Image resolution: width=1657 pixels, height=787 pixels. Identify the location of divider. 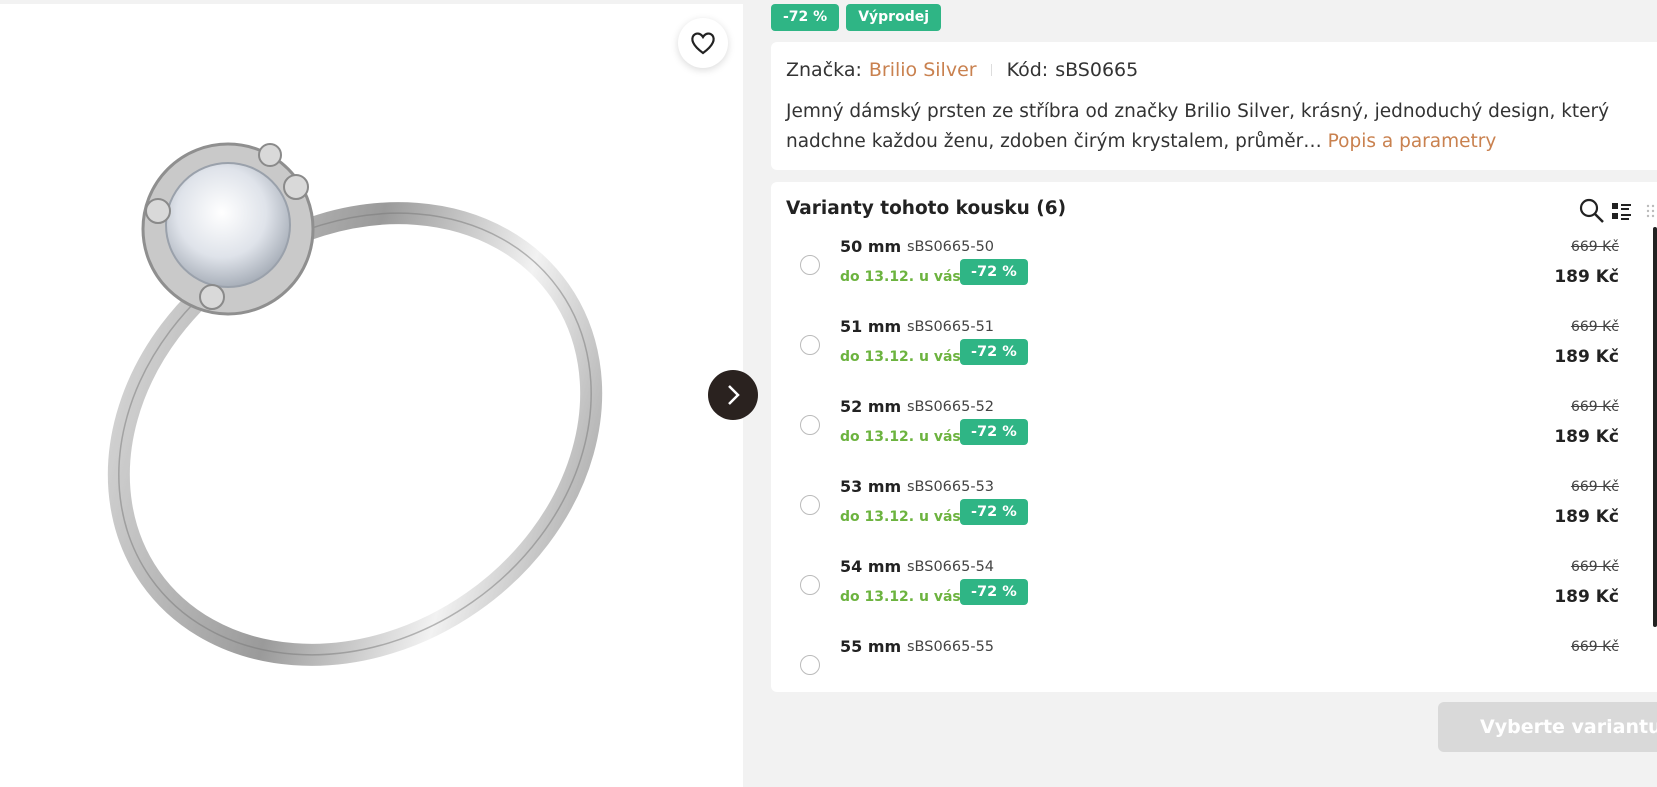
(991, 70).